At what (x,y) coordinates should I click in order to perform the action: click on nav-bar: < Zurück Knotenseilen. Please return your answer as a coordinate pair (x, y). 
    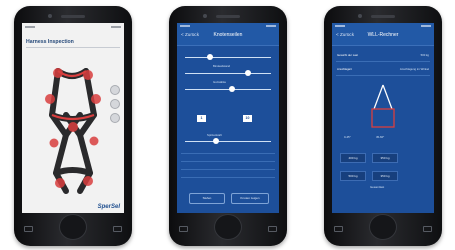
    Looking at the image, I should click on (228, 34).